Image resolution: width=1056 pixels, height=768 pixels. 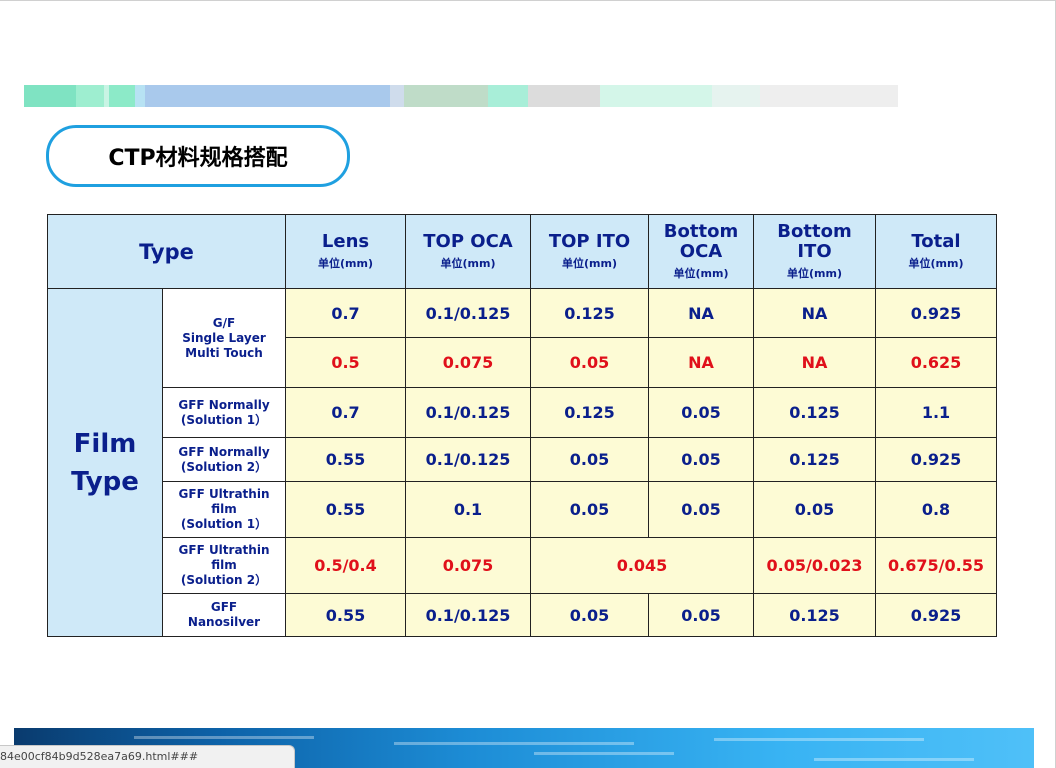 I want to click on status-url: 84e00cf84b9d528ea7a69.html###, so click(x=99, y=756).